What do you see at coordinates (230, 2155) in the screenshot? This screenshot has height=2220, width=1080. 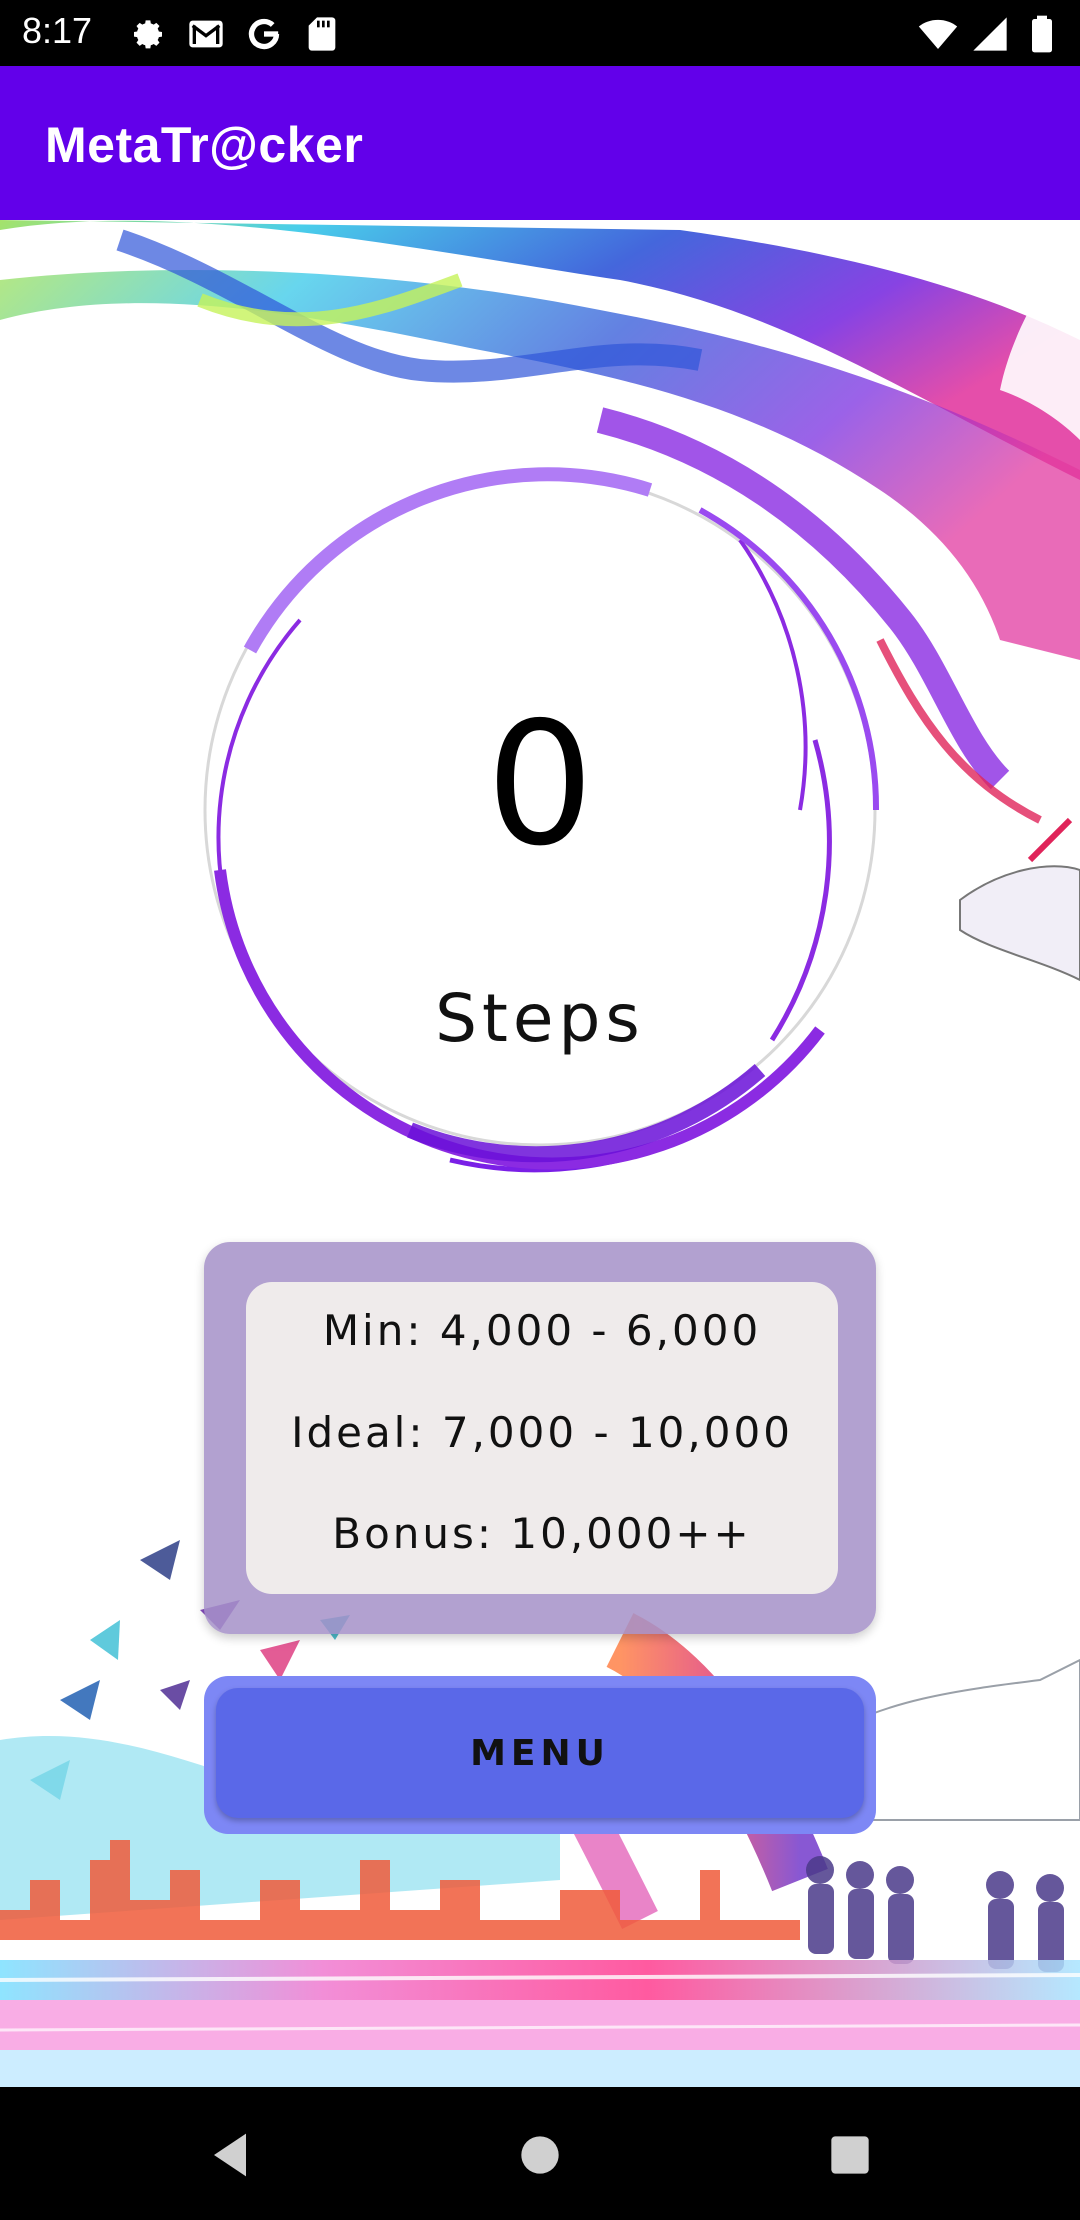 I see `back-icon` at bounding box center [230, 2155].